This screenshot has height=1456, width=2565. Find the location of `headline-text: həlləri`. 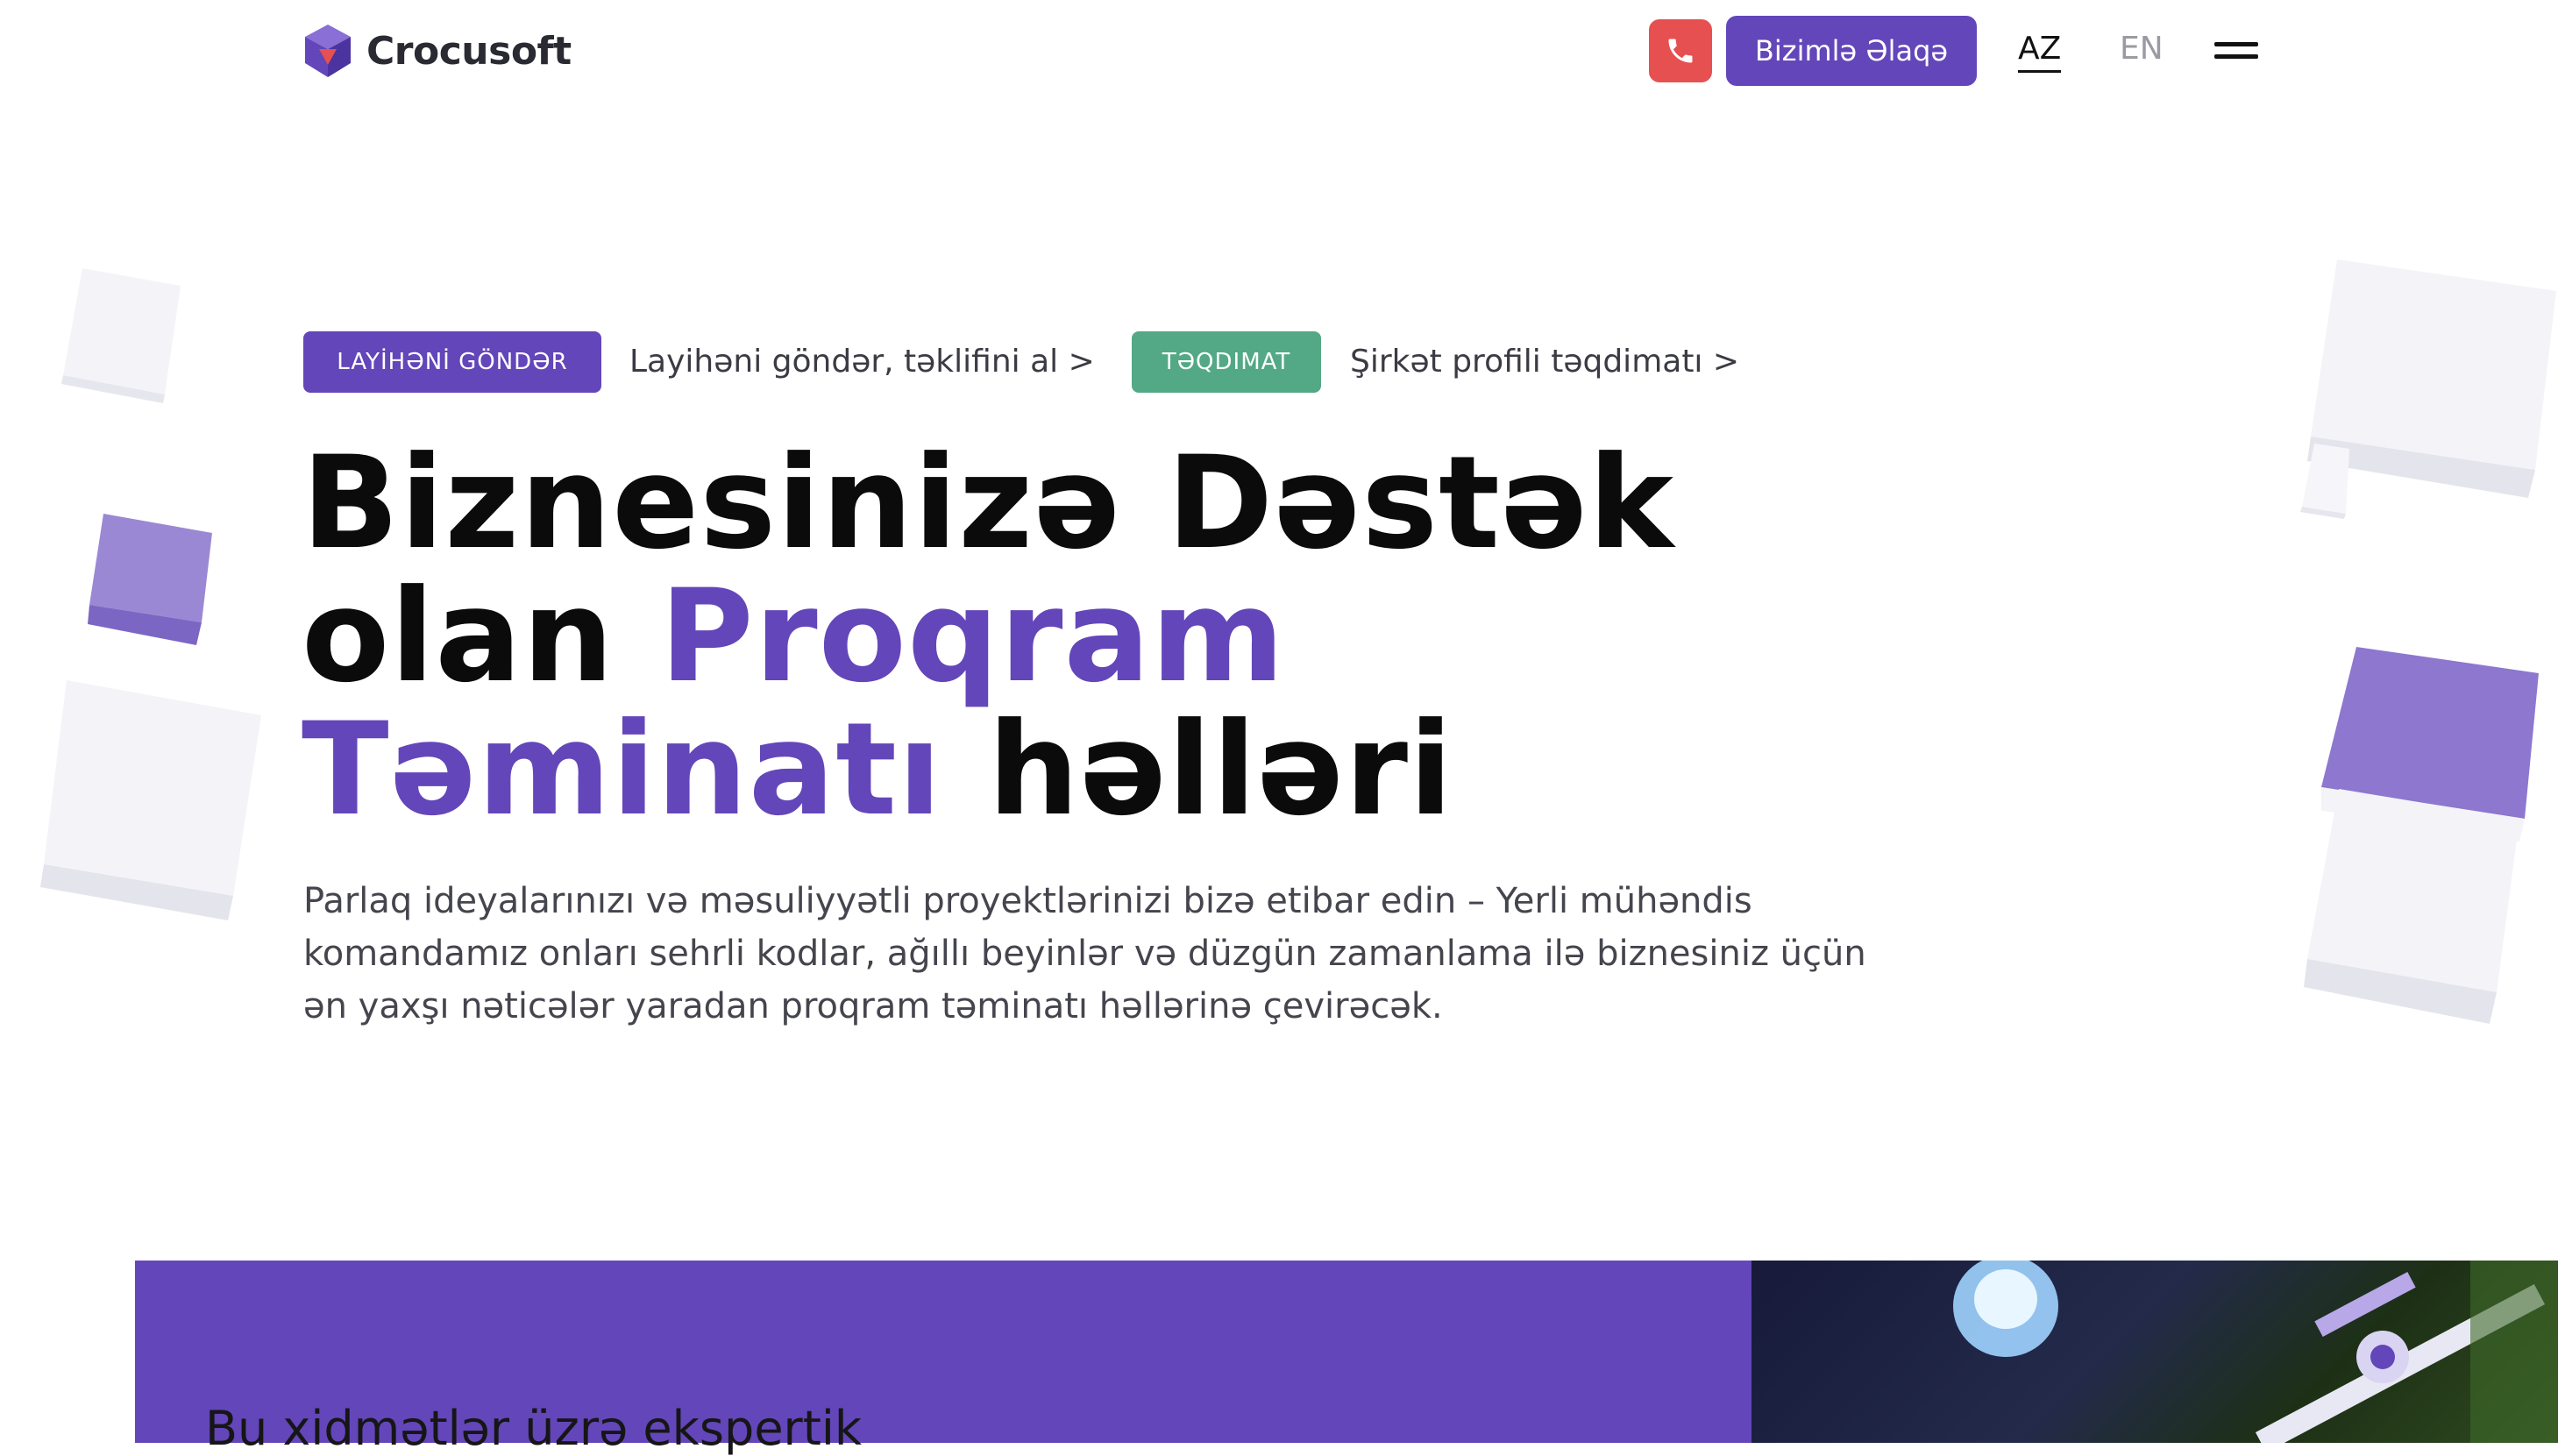

headline-text: həlləri is located at coordinates (1198, 769).